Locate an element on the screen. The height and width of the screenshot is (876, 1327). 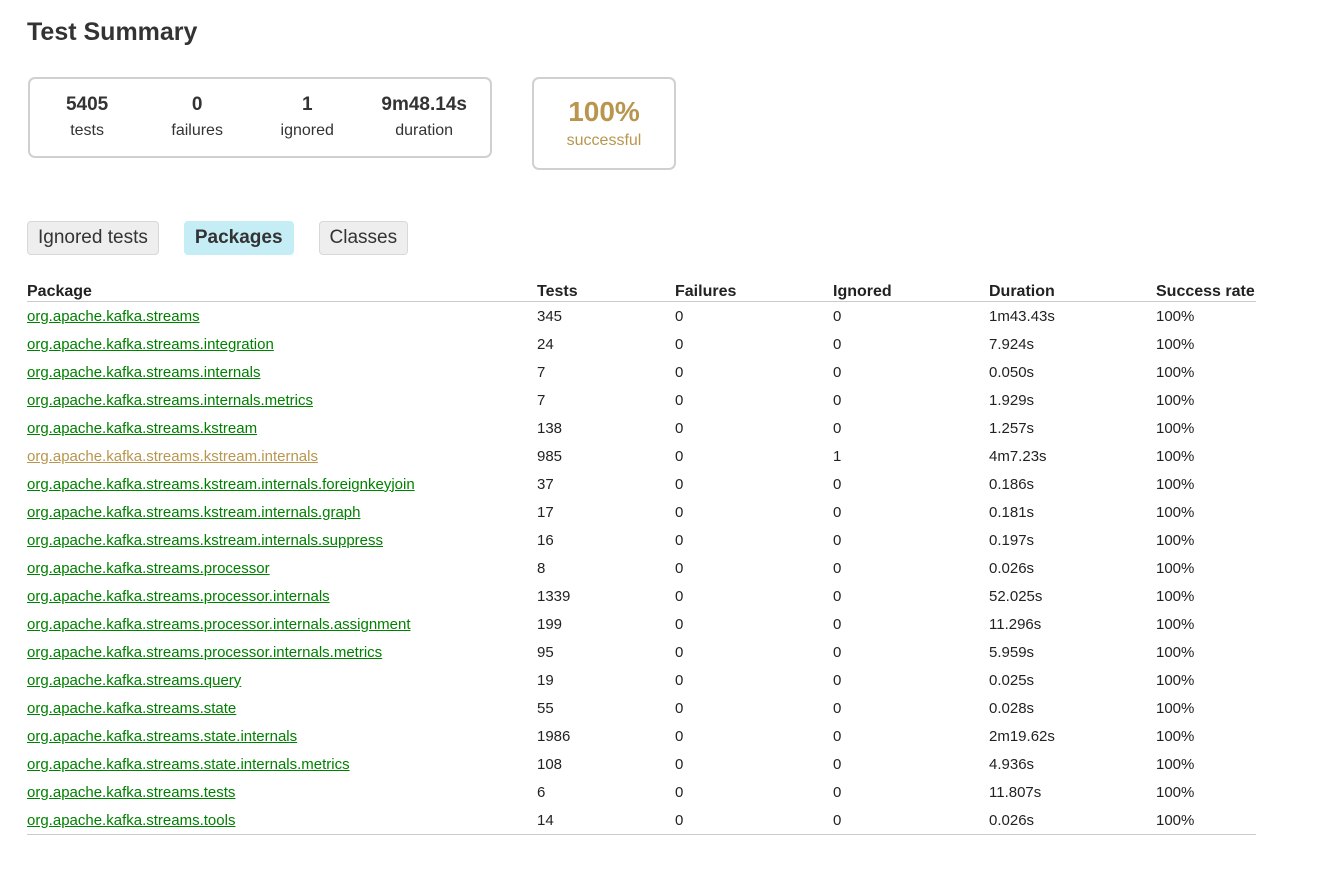
tests-cell: 95 is located at coordinates (545, 652).